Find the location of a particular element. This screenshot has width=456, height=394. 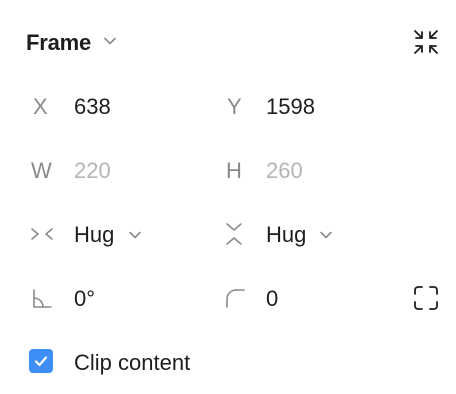

hug-horizontal-icon is located at coordinates (42, 234).